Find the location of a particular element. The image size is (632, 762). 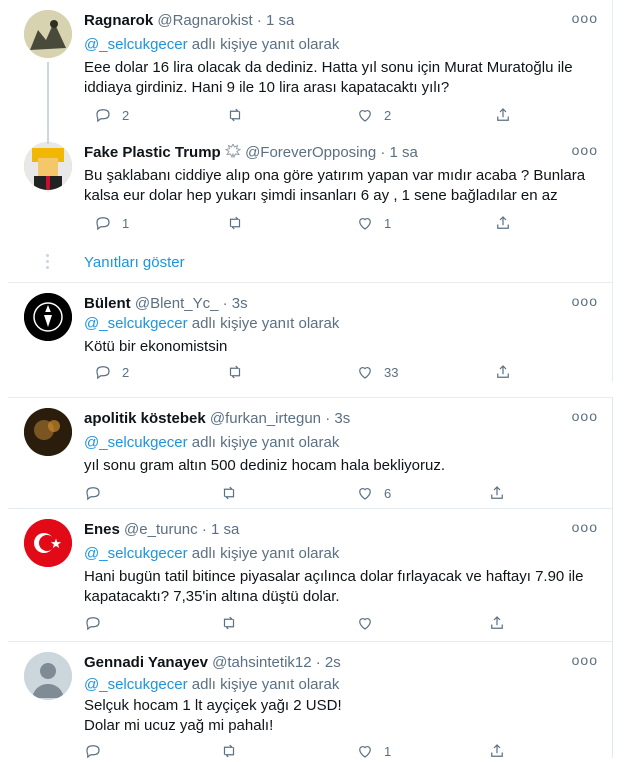

reply-count: 1 is located at coordinates (126, 223).